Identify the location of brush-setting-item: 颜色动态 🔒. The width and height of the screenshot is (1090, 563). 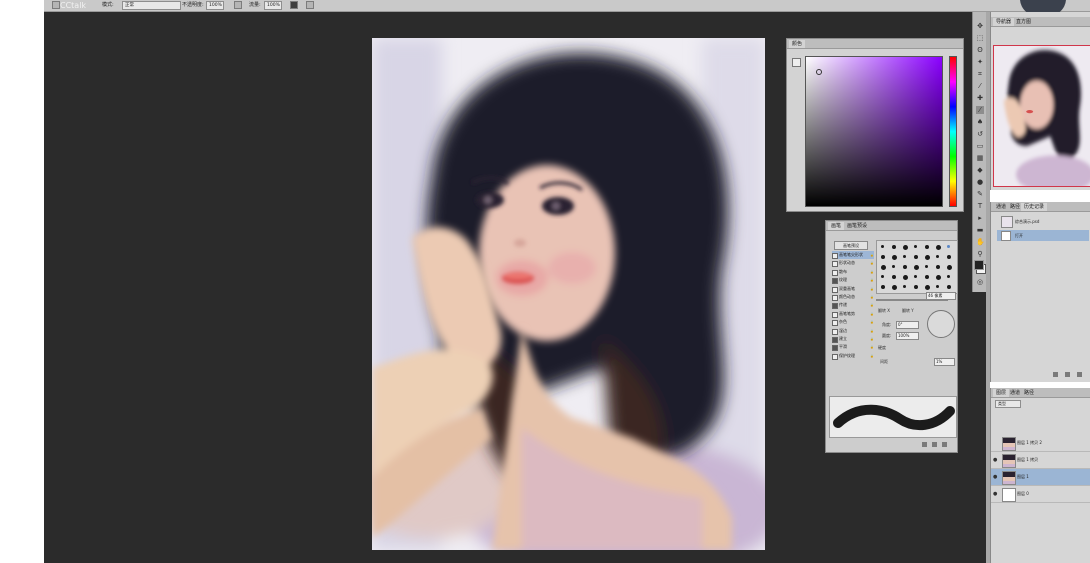
(853, 297).